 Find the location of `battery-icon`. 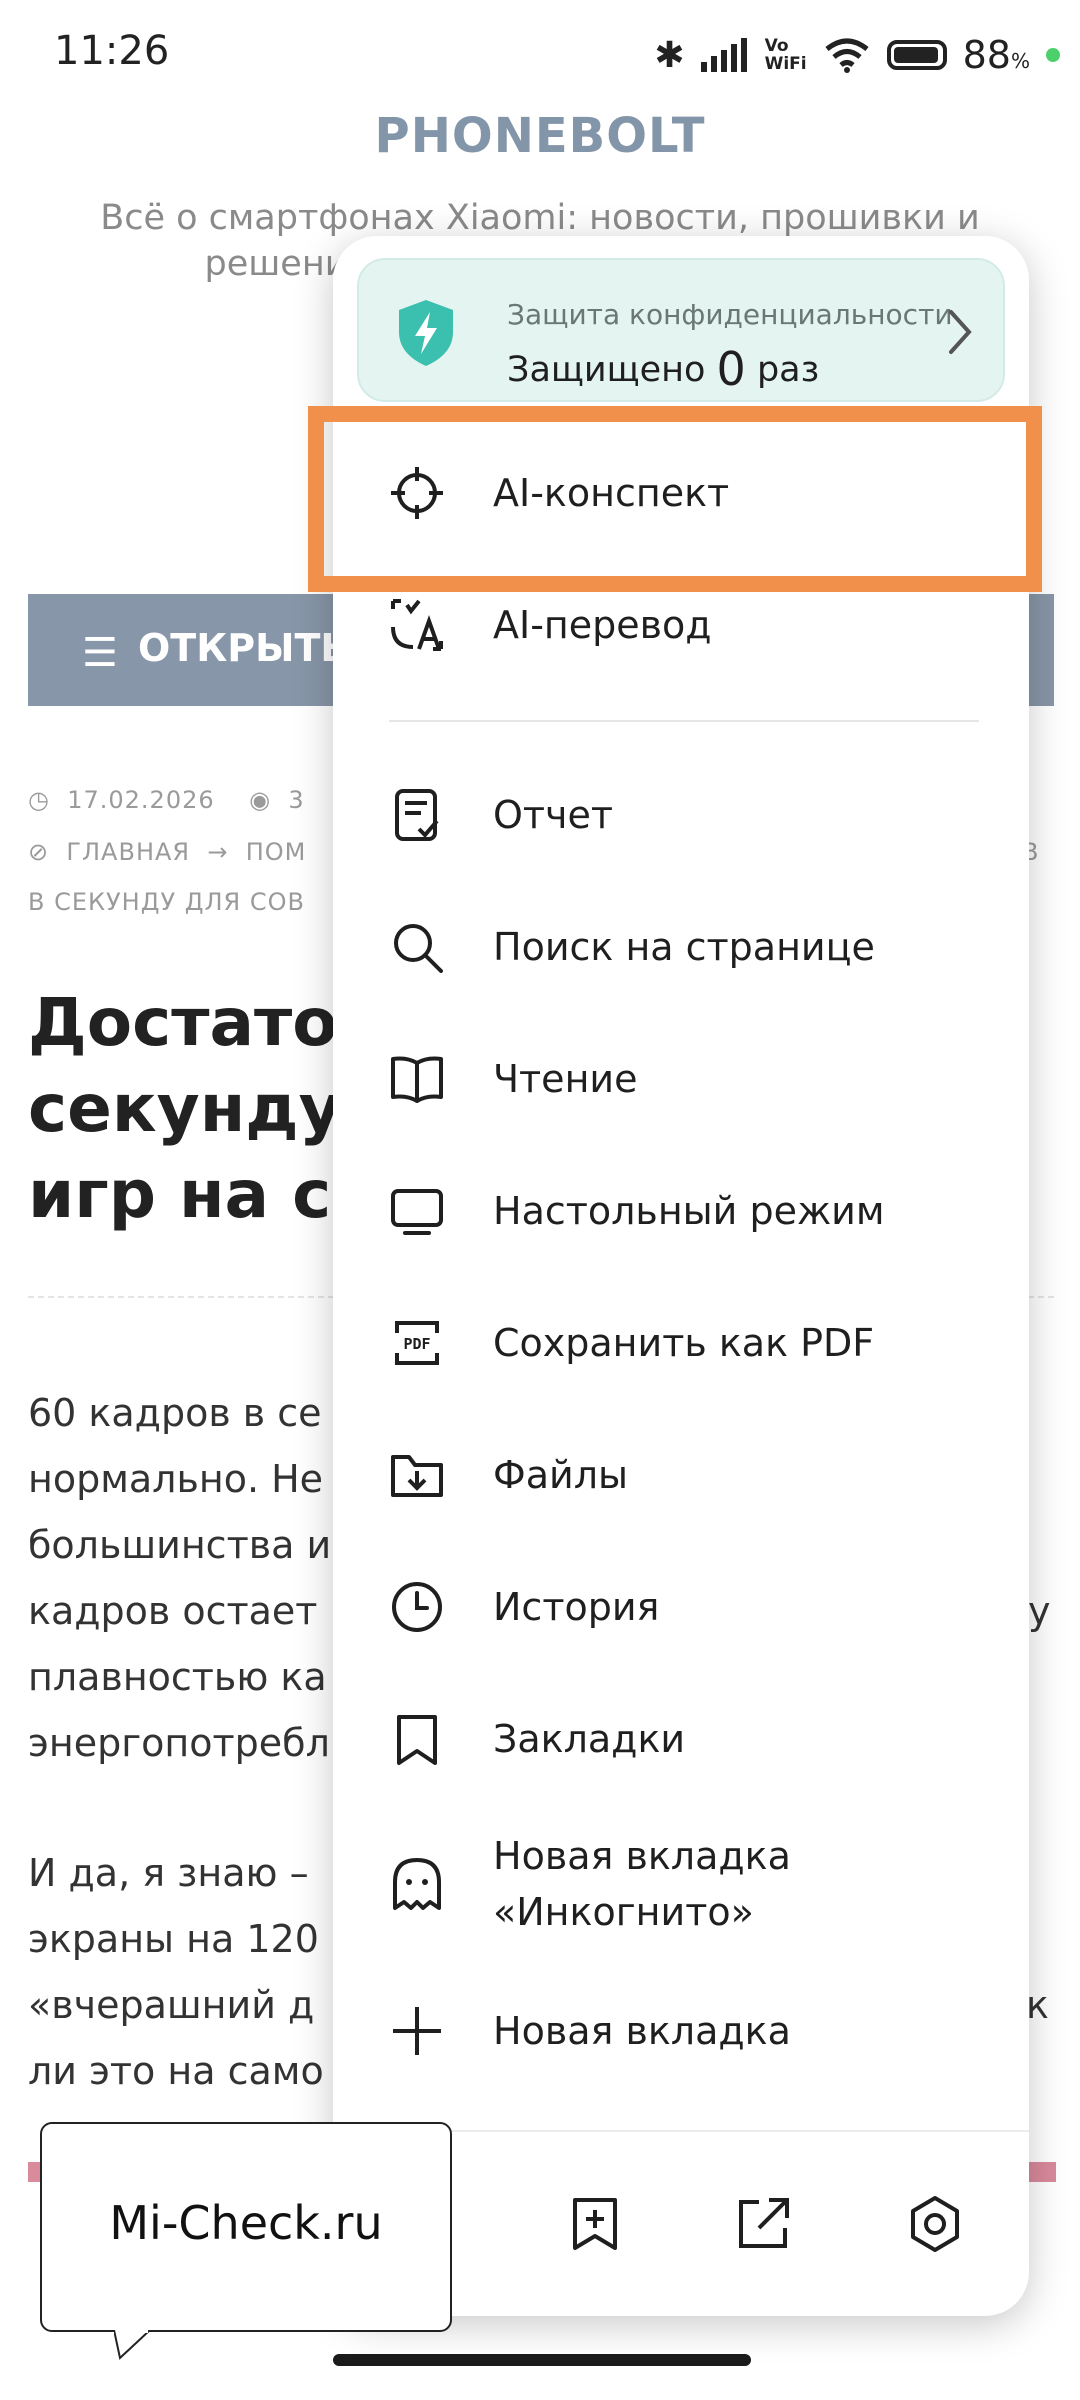

battery-icon is located at coordinates (916, 55).